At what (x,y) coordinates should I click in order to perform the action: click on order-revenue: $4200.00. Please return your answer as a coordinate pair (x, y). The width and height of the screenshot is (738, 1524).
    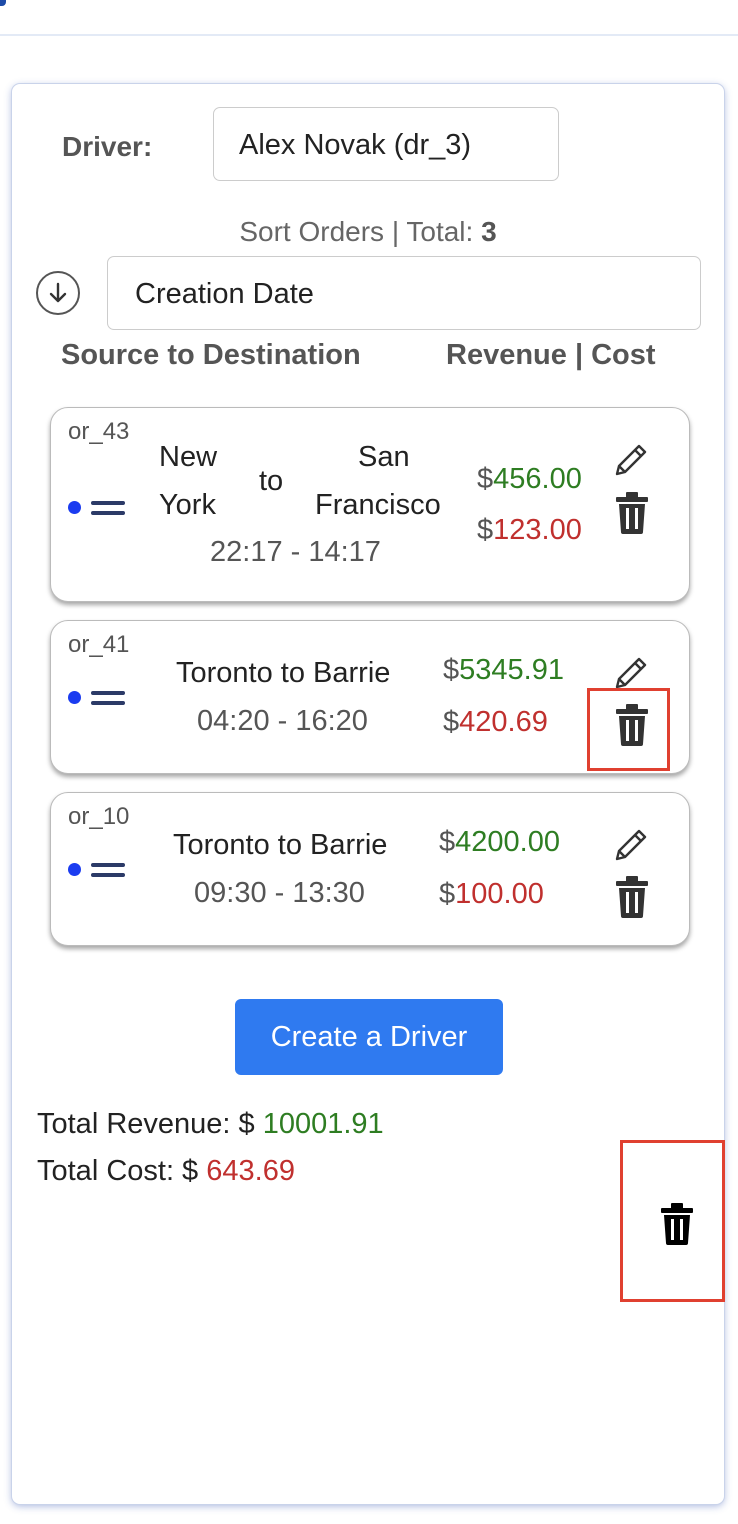
    Looking at the image, I should click on (499, 842).